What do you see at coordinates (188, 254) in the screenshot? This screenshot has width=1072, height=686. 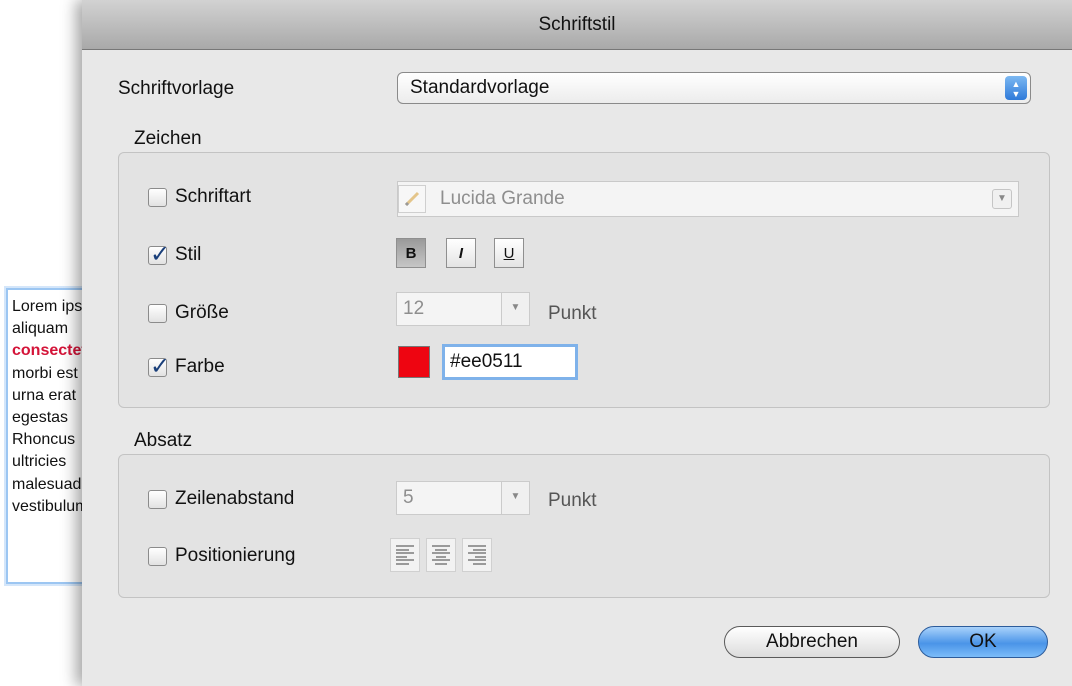 I see `stil-label: Stil` at bounding box center [188, 254].